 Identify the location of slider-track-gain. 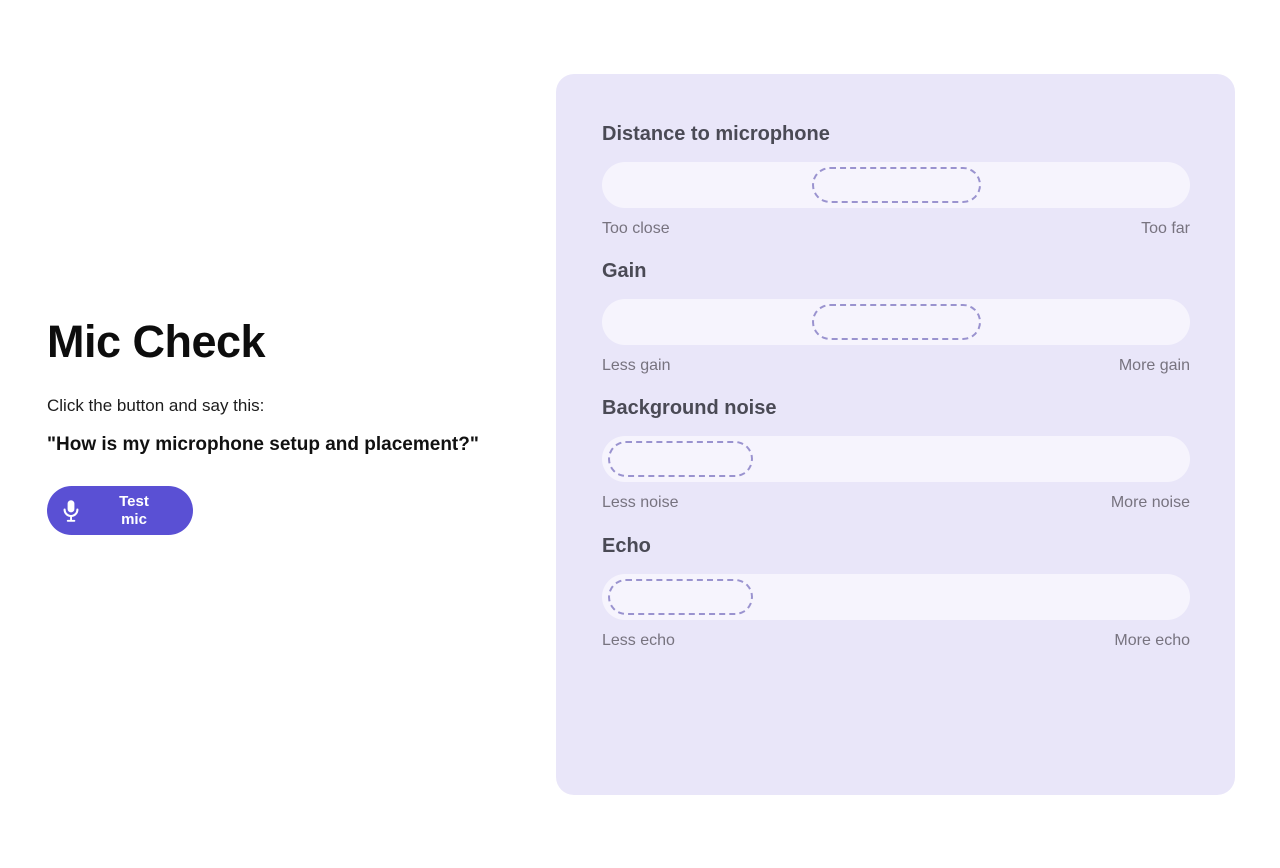
(896, 322).